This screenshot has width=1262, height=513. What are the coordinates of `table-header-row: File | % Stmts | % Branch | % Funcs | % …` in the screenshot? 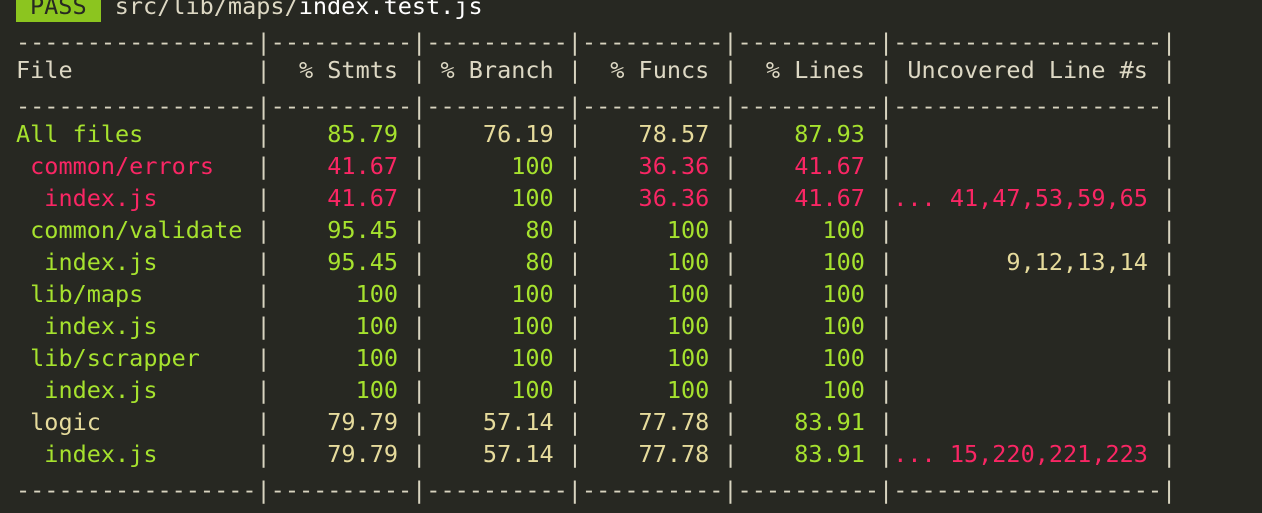 It's located at (596, 70).